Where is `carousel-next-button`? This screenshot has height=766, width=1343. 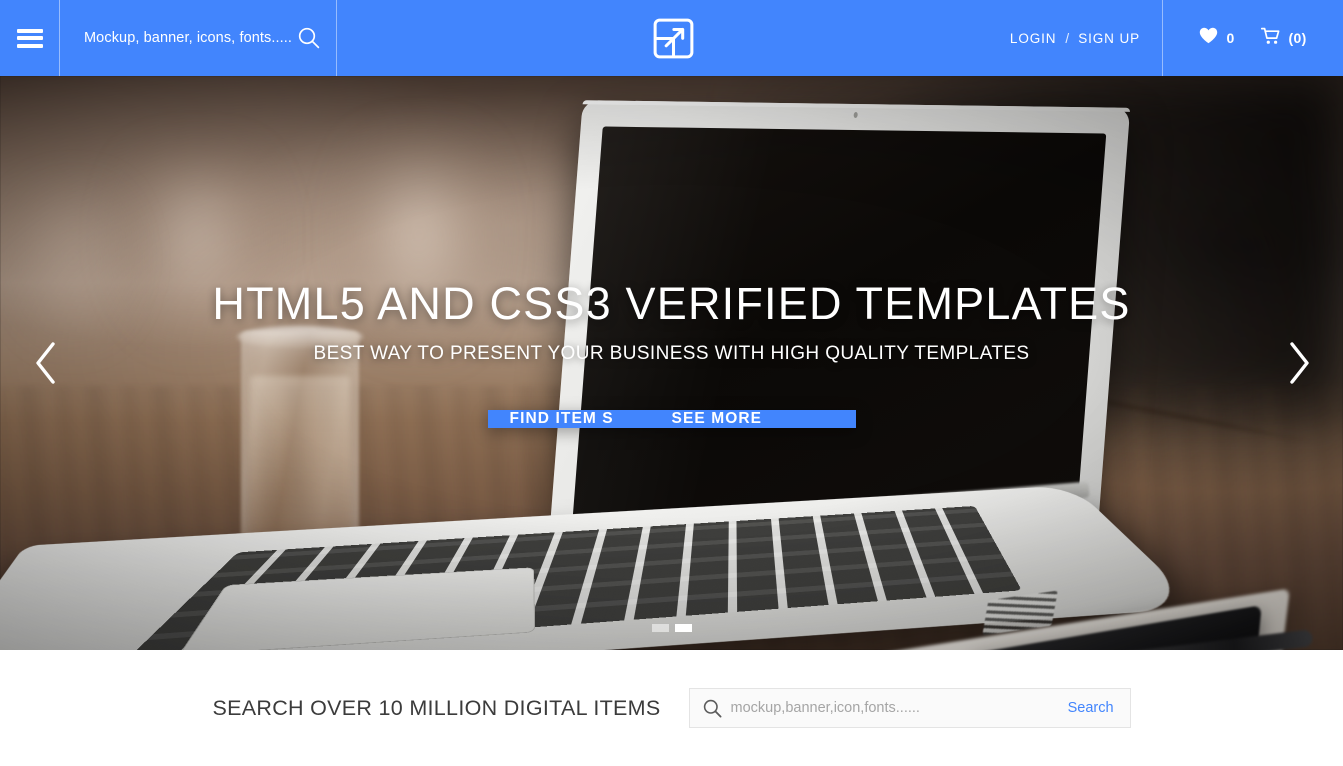 carousel-next-button is located at coordinates (1299, 363).